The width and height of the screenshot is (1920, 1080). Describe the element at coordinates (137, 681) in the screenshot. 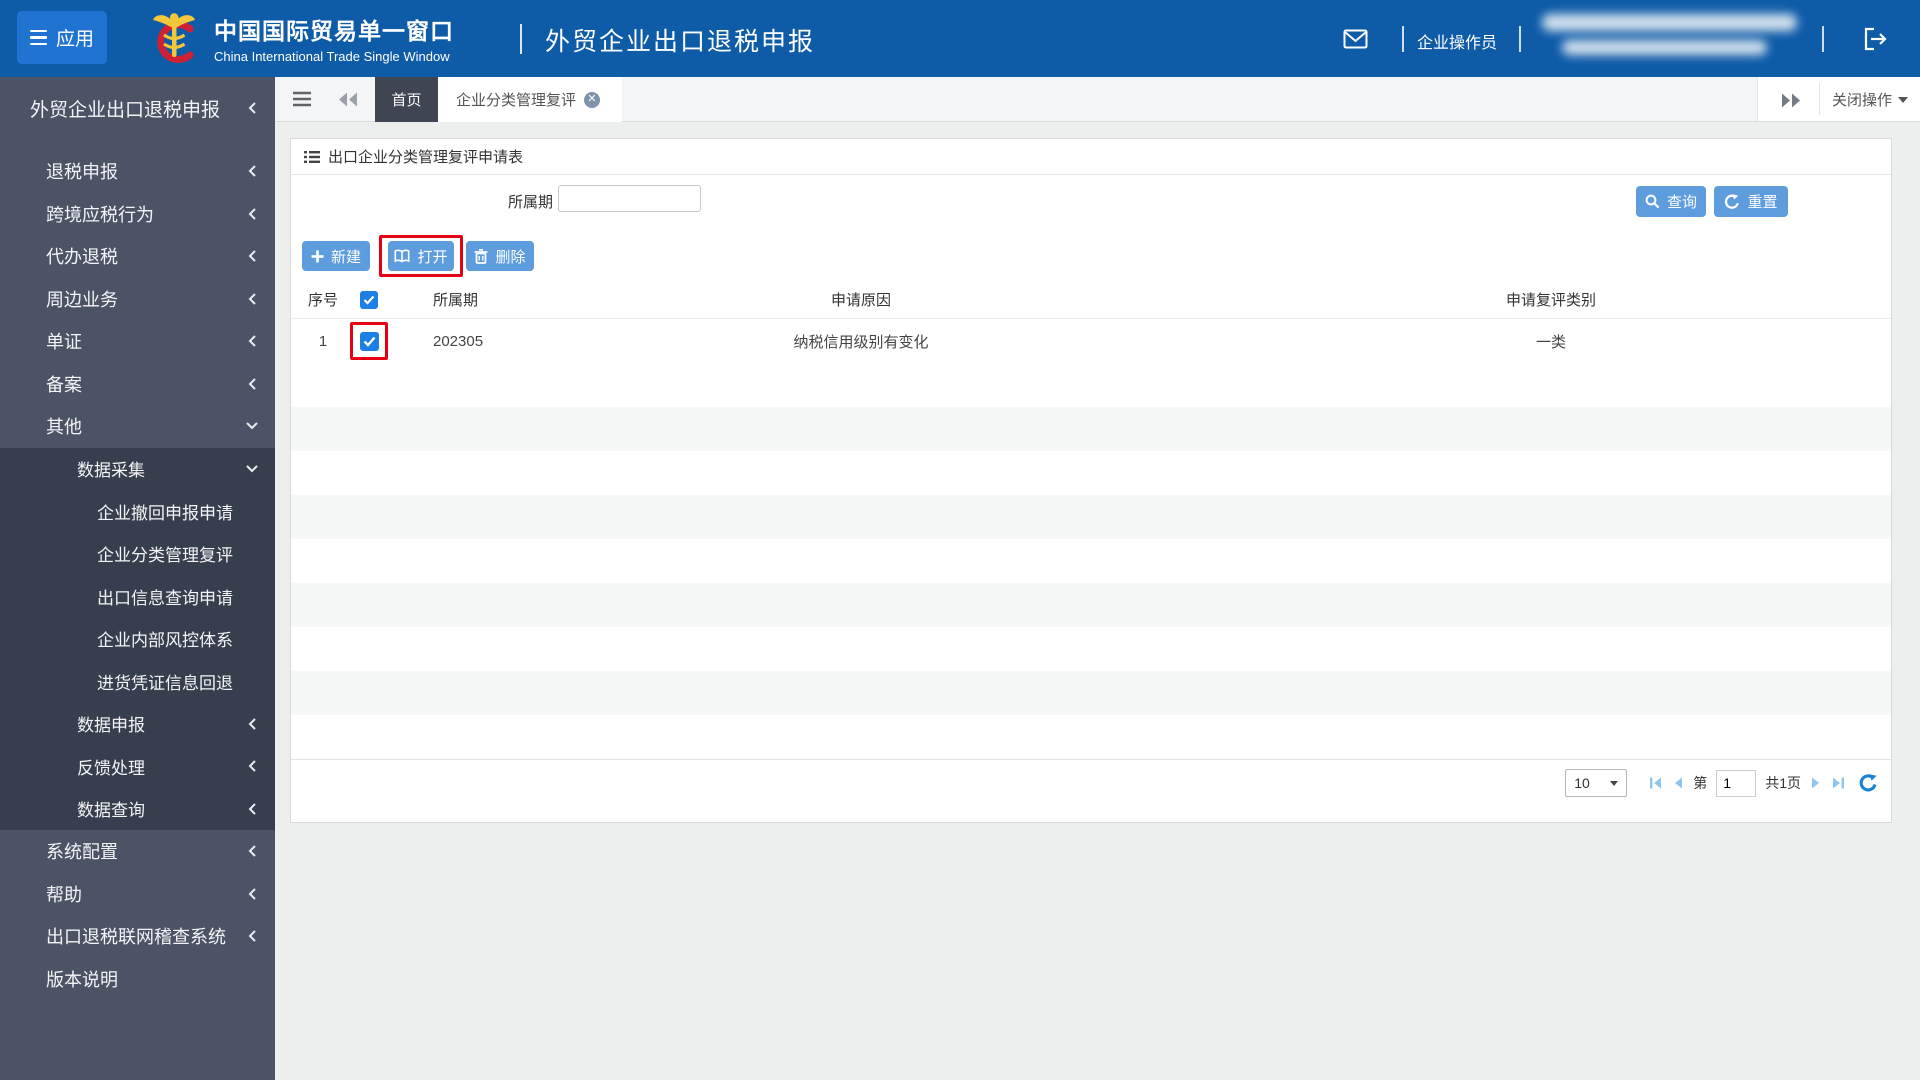

I see `sidebar-item: 进货凭证信息回退` at that location.